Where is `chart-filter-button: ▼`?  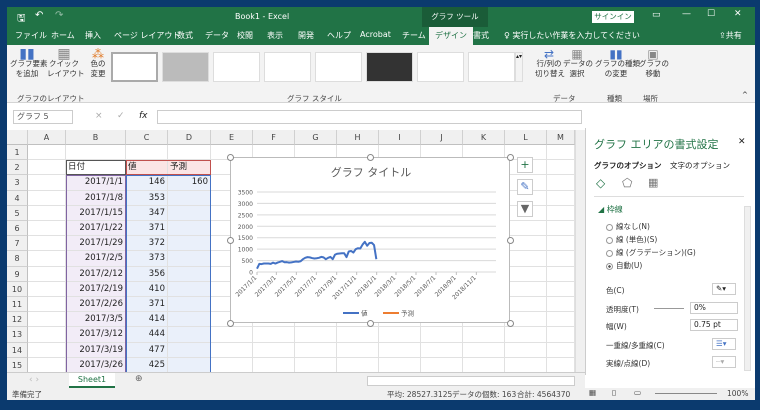 chart-filter-button: ▼ is located at coordinates (525, 209).